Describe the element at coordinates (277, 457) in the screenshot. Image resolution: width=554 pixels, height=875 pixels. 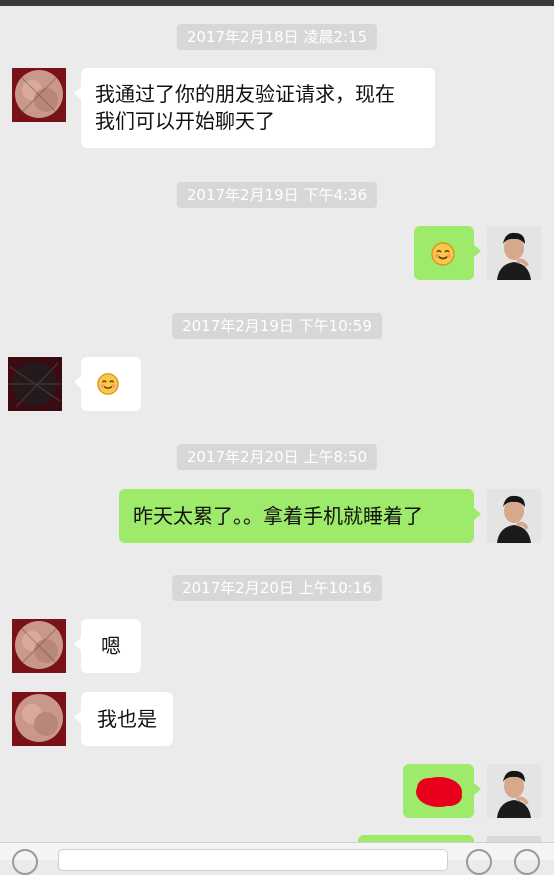
I see `timestamp: 2017年2月20日 上午8:50` at that location.